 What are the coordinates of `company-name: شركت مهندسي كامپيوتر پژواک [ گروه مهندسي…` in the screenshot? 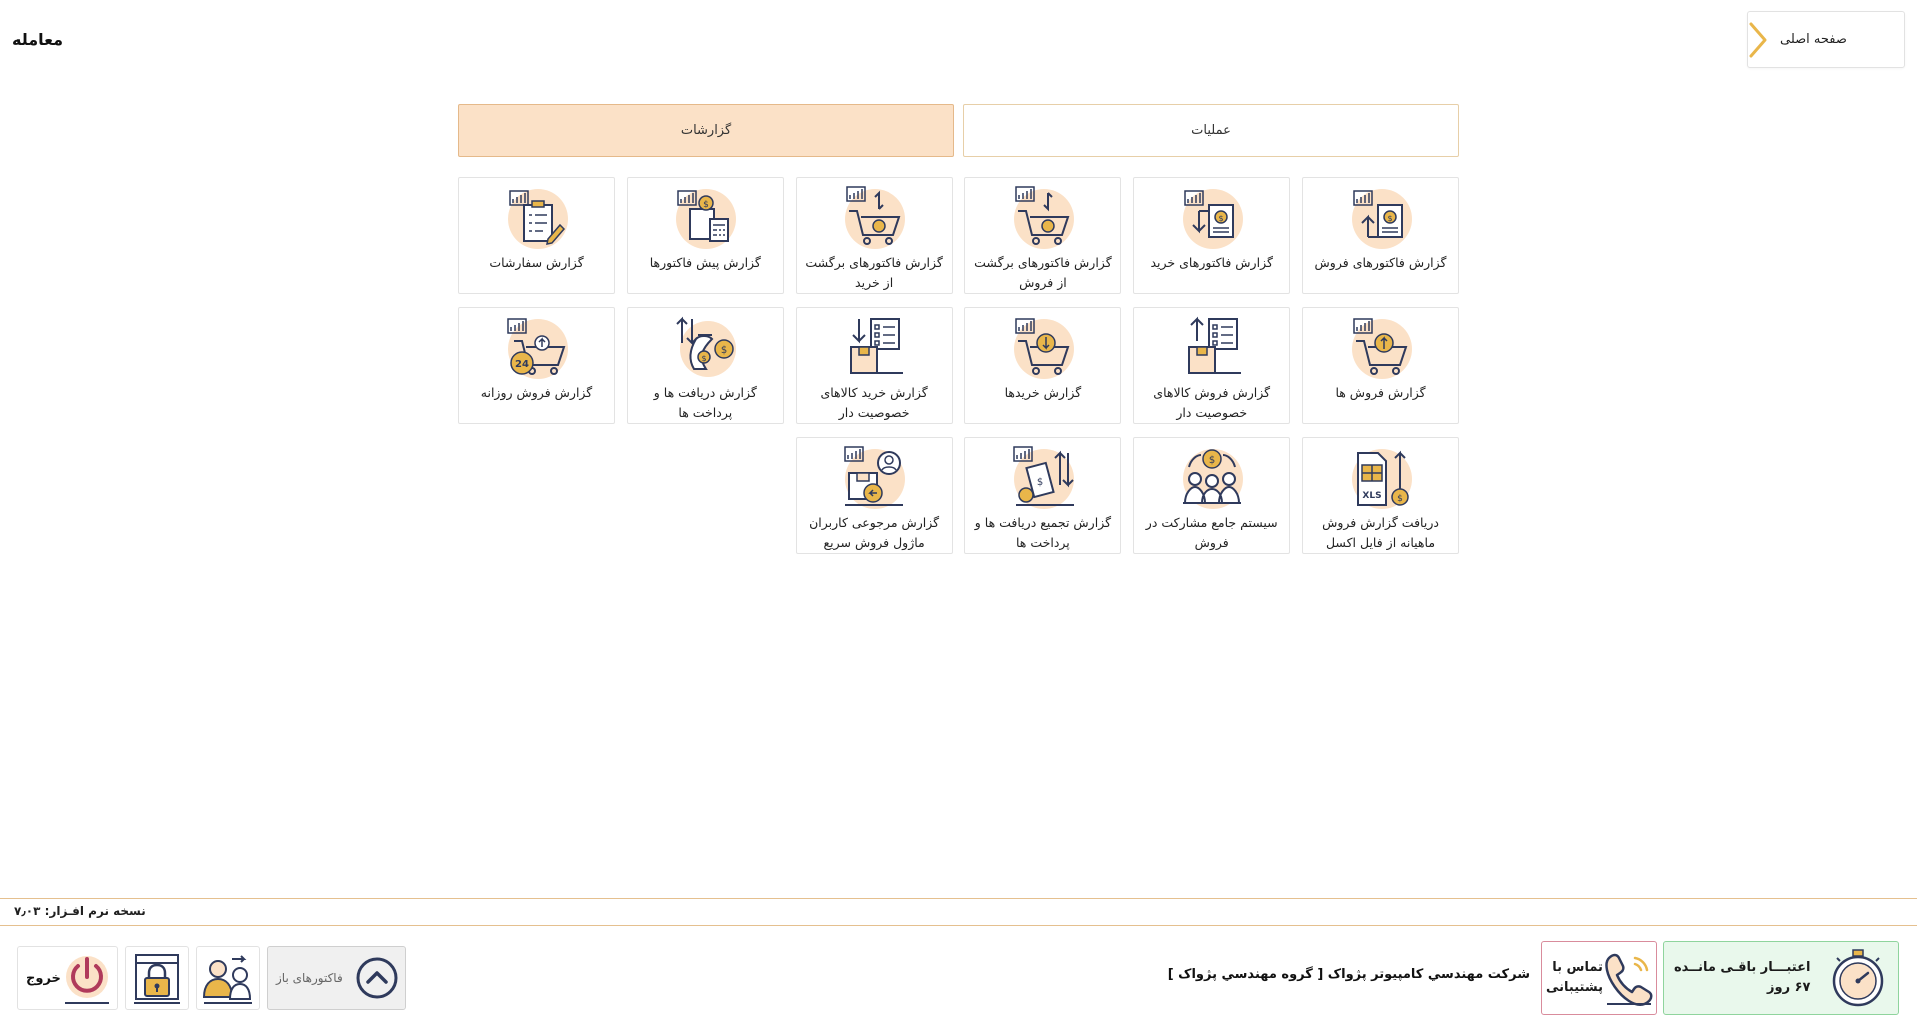 It's located at (1348, 974).